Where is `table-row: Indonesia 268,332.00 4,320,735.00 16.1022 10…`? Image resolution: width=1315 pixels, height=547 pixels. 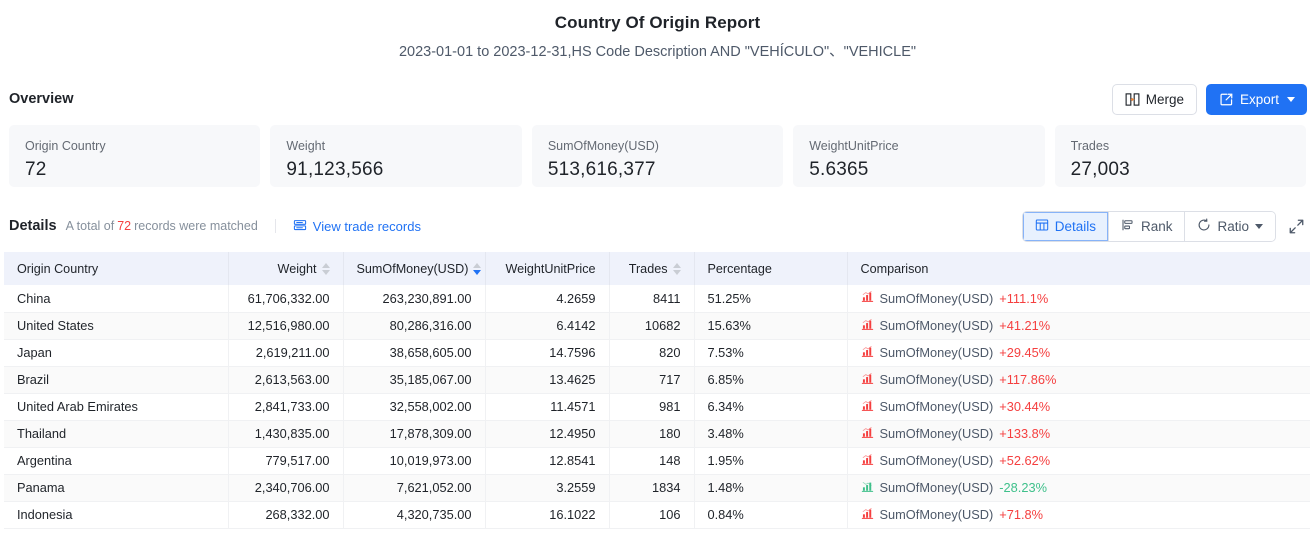 table-row: Indonesia 268,332.00 4,320,735.00 16.1022 10… is located at coordinates (657, 515).